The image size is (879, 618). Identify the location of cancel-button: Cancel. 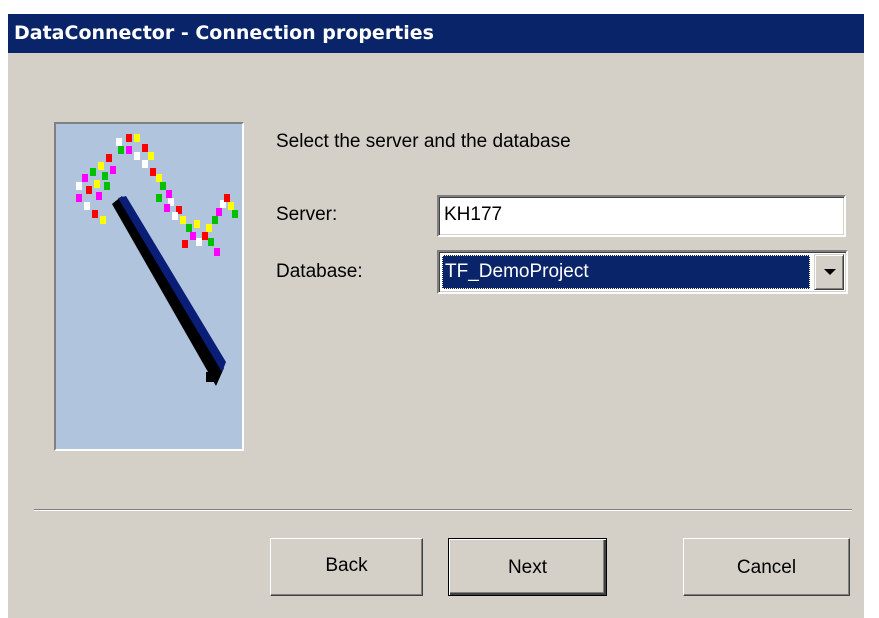
(766, 567).